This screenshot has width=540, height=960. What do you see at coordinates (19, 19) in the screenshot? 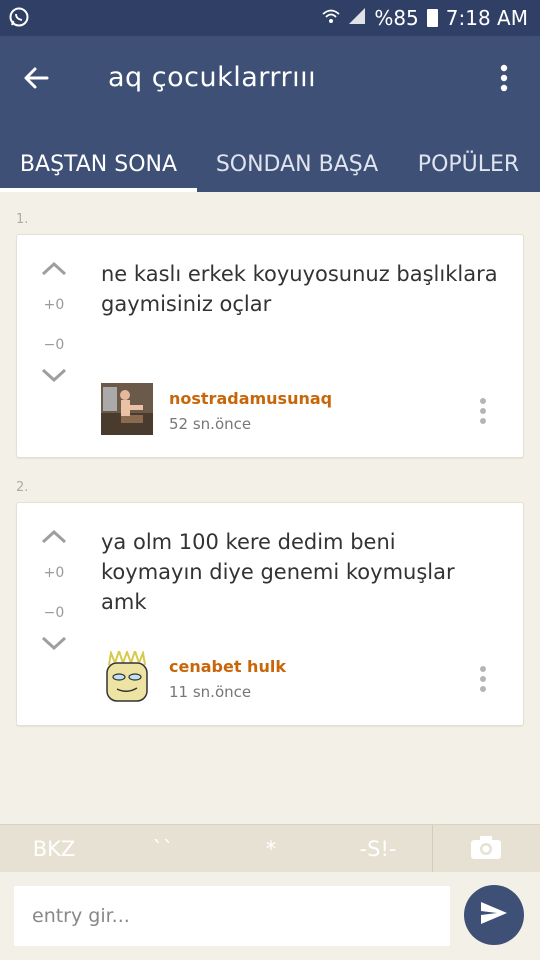
I see `whatsapp-icon` at bounding box center [19, 19].